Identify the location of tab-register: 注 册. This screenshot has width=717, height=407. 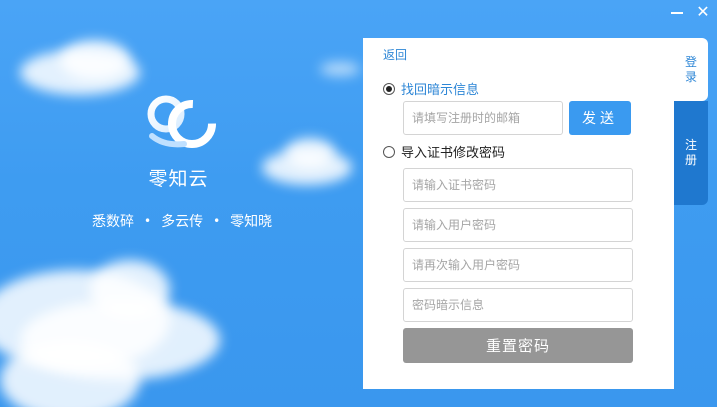
(691, 153).